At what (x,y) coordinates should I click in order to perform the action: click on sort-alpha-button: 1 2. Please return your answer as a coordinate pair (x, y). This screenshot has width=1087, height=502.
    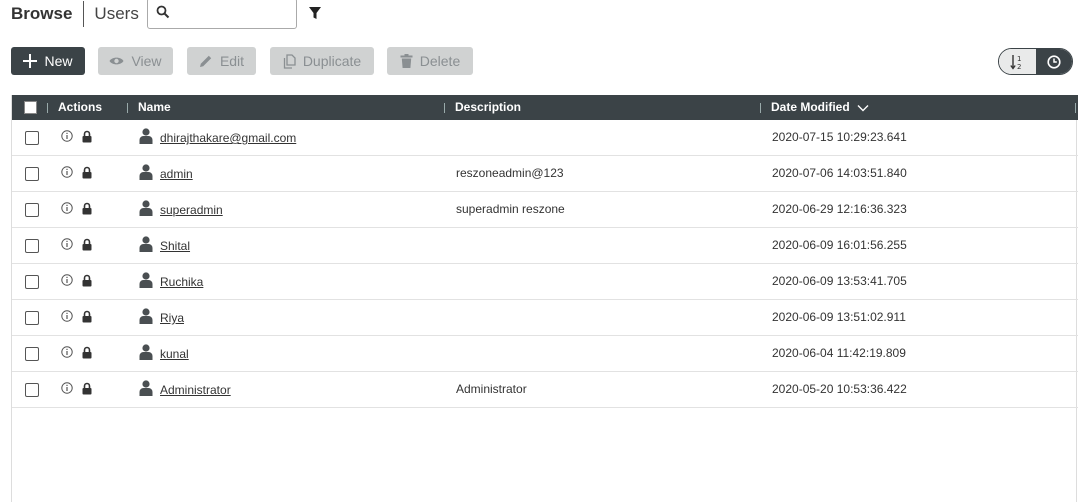
    Looking at the image, I should click on (1017, 61).